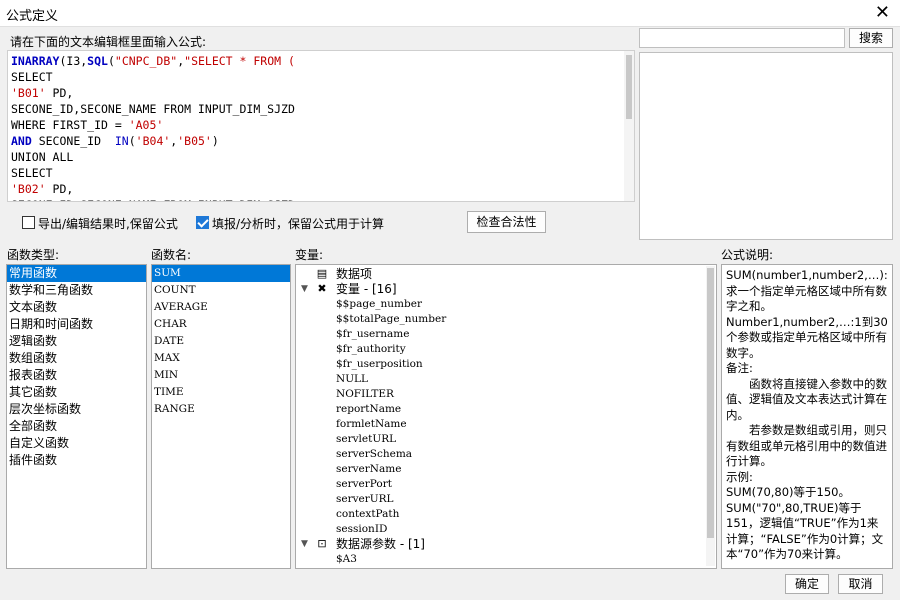  What do you see at coordinates (379, 364) in the screenshot?
I see `tree-row-label: $fr_userposition` at bounding box center [379, 364].